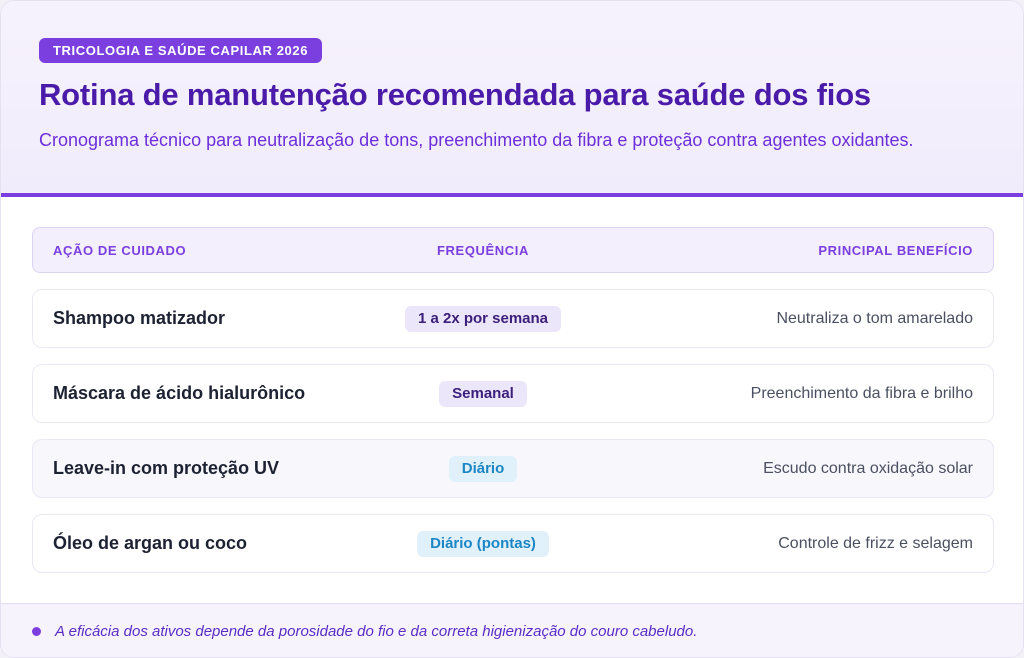  Describe the element at coordinates (483, 468) in the screenshot. I see `frequency-badge: Diário` at that location.